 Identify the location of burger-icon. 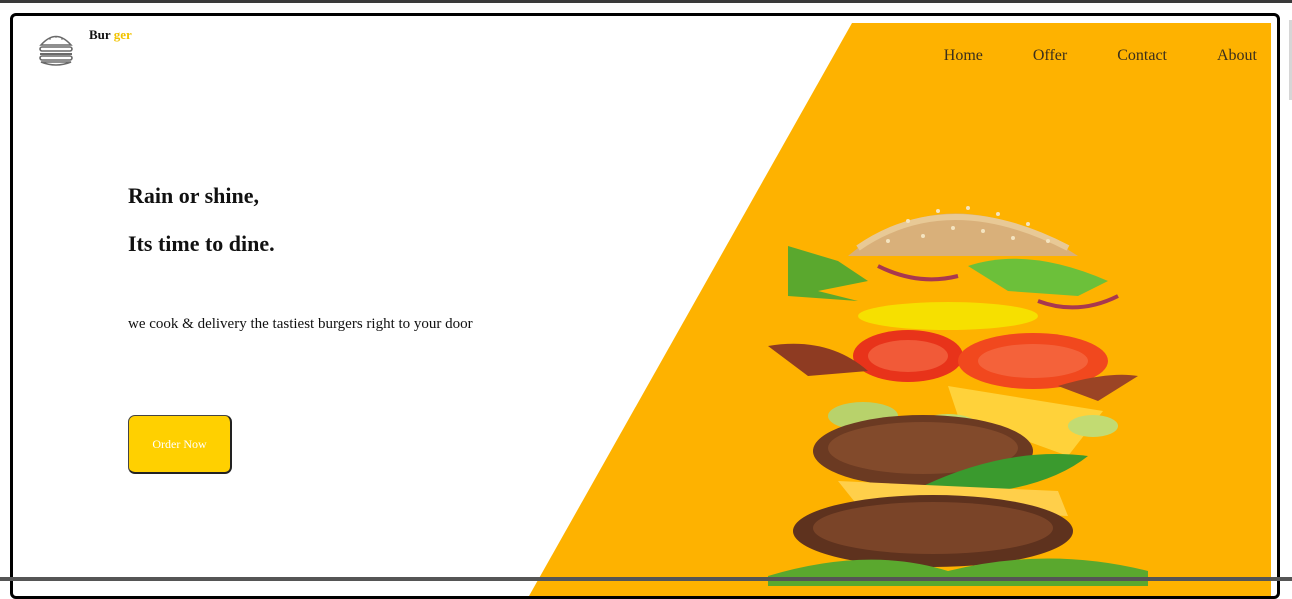
(56, 49).